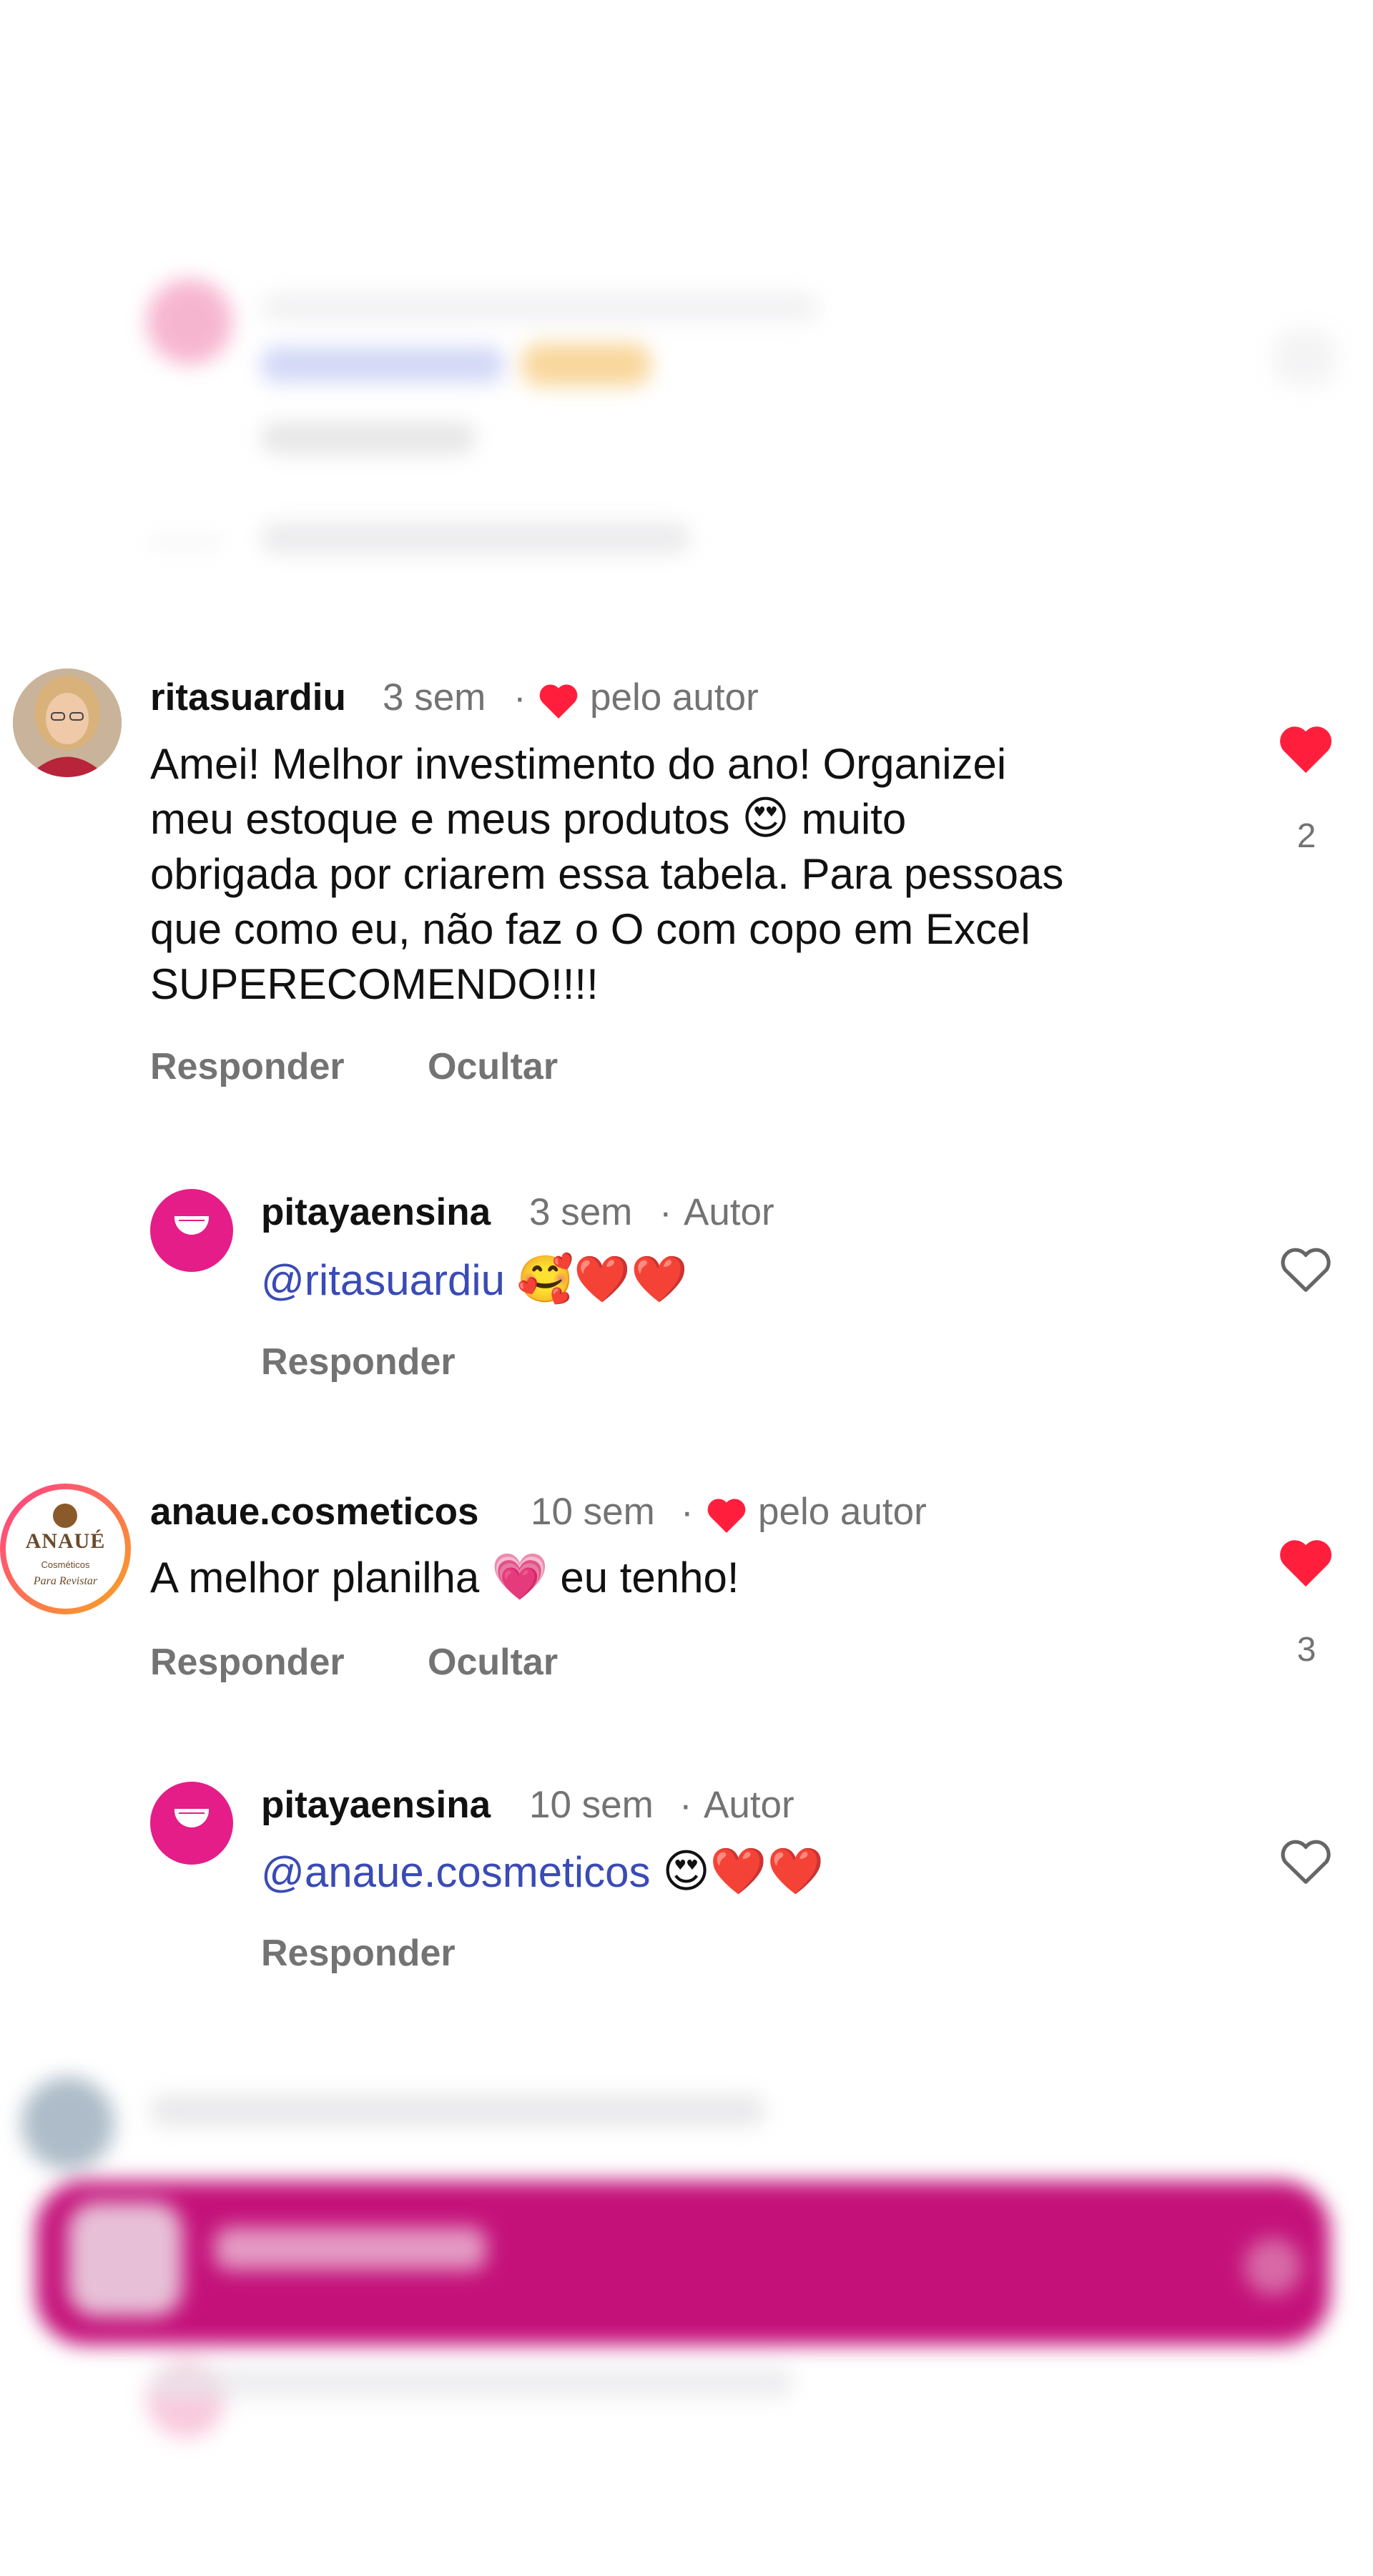  Describe the element at coordinates (602, 1279) in the screenshot. I see `emoji-group: 🥰❤️❤️` at that location.